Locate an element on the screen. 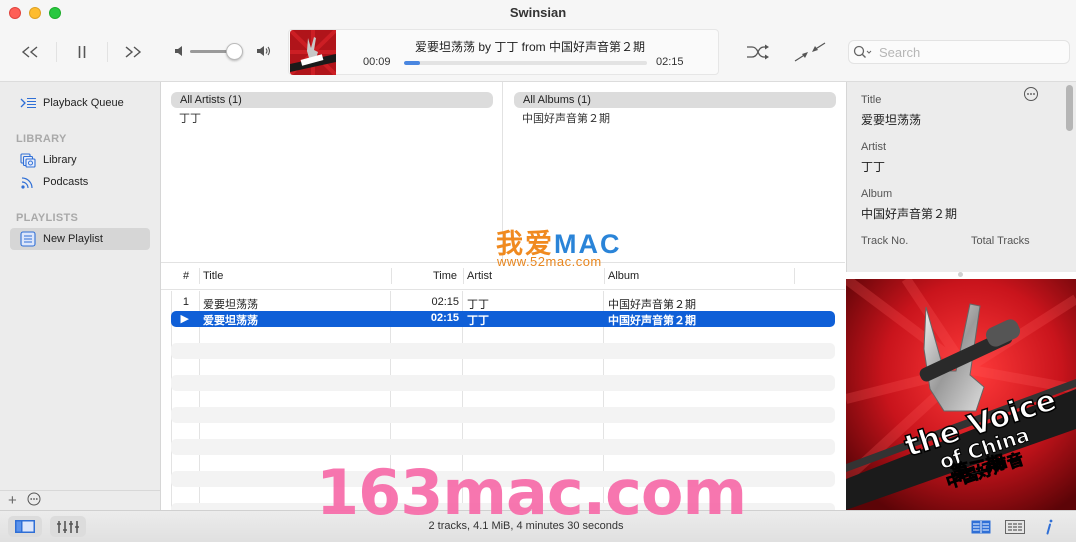 The height and width of the screenshot is (542, 1076). album-item: 中国好声音第２期 is located at coordinates (566, 118).